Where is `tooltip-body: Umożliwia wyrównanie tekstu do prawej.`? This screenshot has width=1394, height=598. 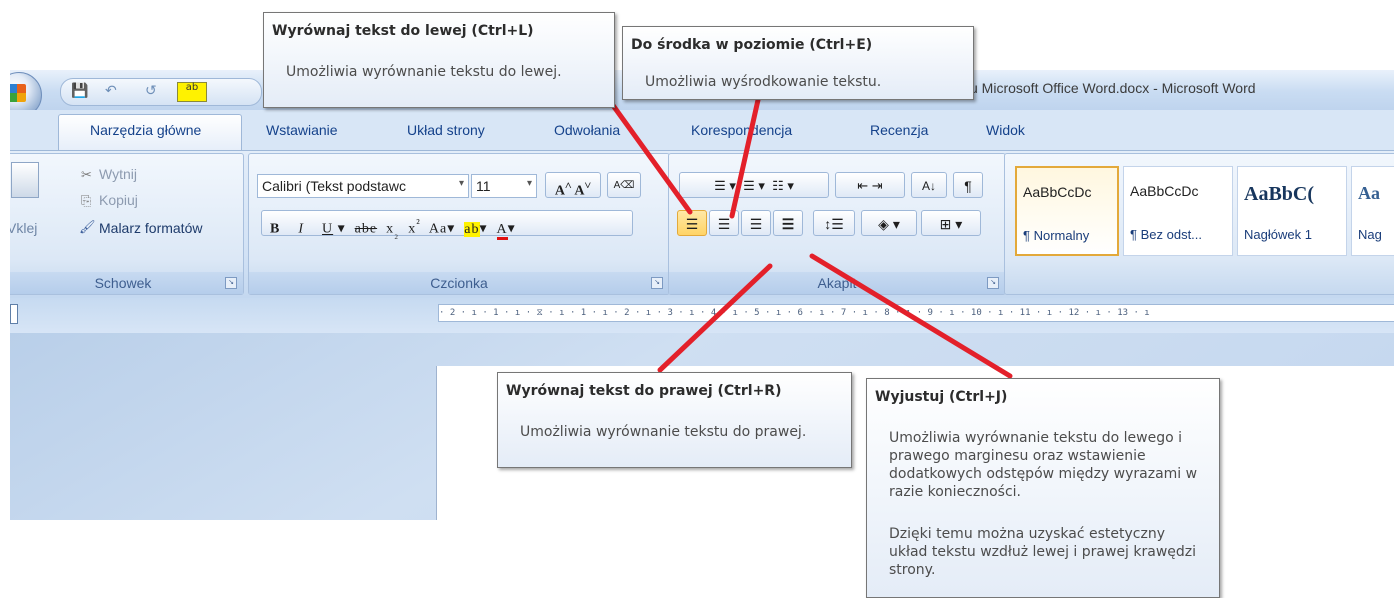
tooltip-body: Umożliwia wyrównanie tekstu do prawej. is located at coordinates (663, 432).